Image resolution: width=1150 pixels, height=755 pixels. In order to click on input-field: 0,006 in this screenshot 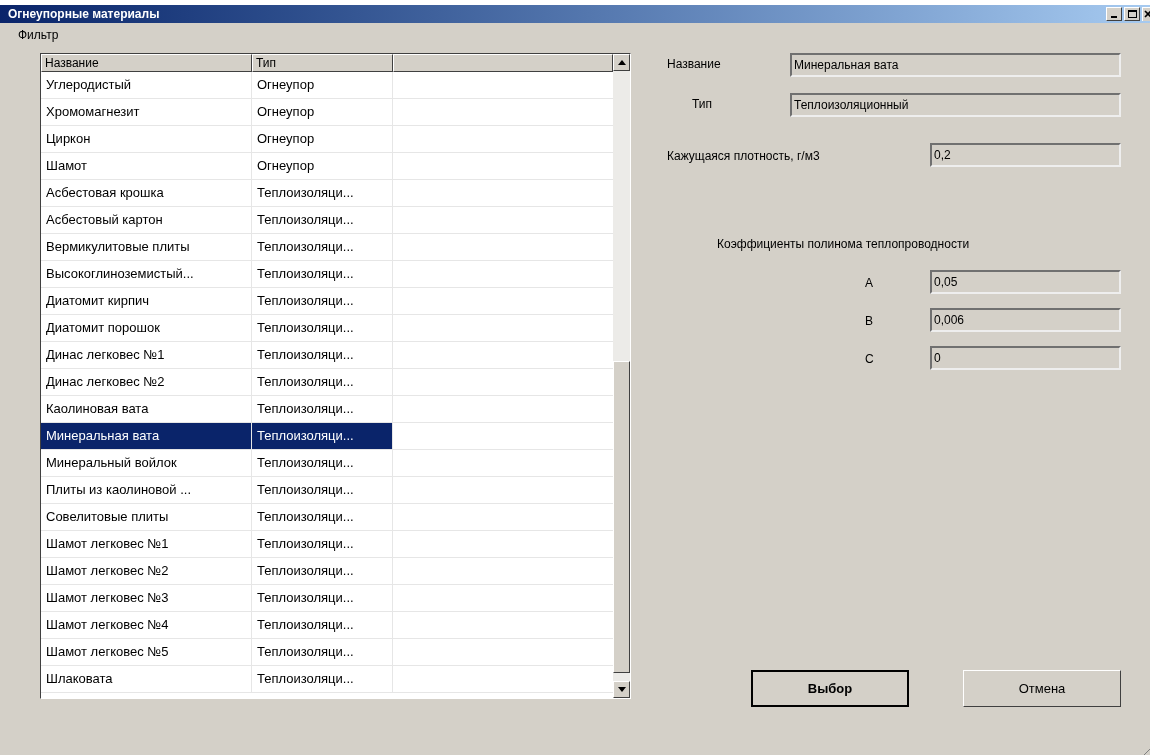, I will do `click(1025, 320)`.